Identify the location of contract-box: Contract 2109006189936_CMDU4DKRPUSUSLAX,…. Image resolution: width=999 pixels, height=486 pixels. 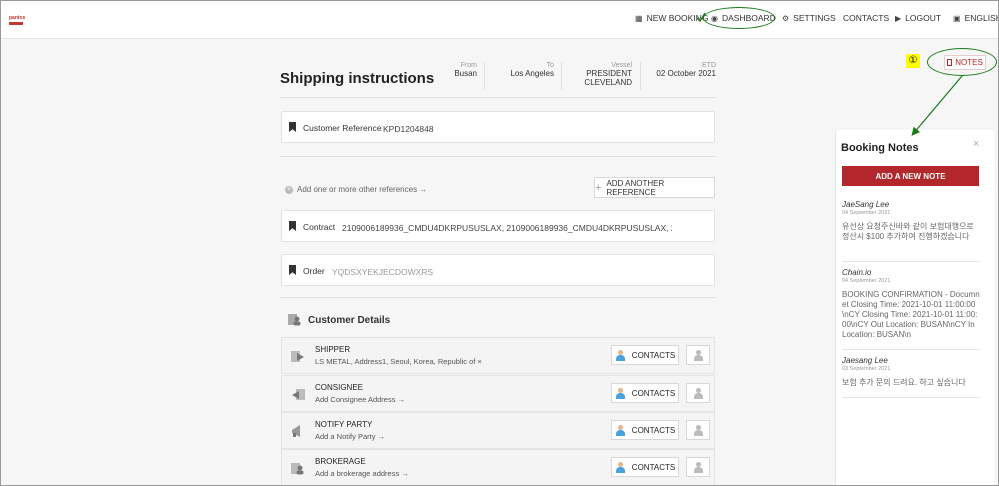
(498, 226).